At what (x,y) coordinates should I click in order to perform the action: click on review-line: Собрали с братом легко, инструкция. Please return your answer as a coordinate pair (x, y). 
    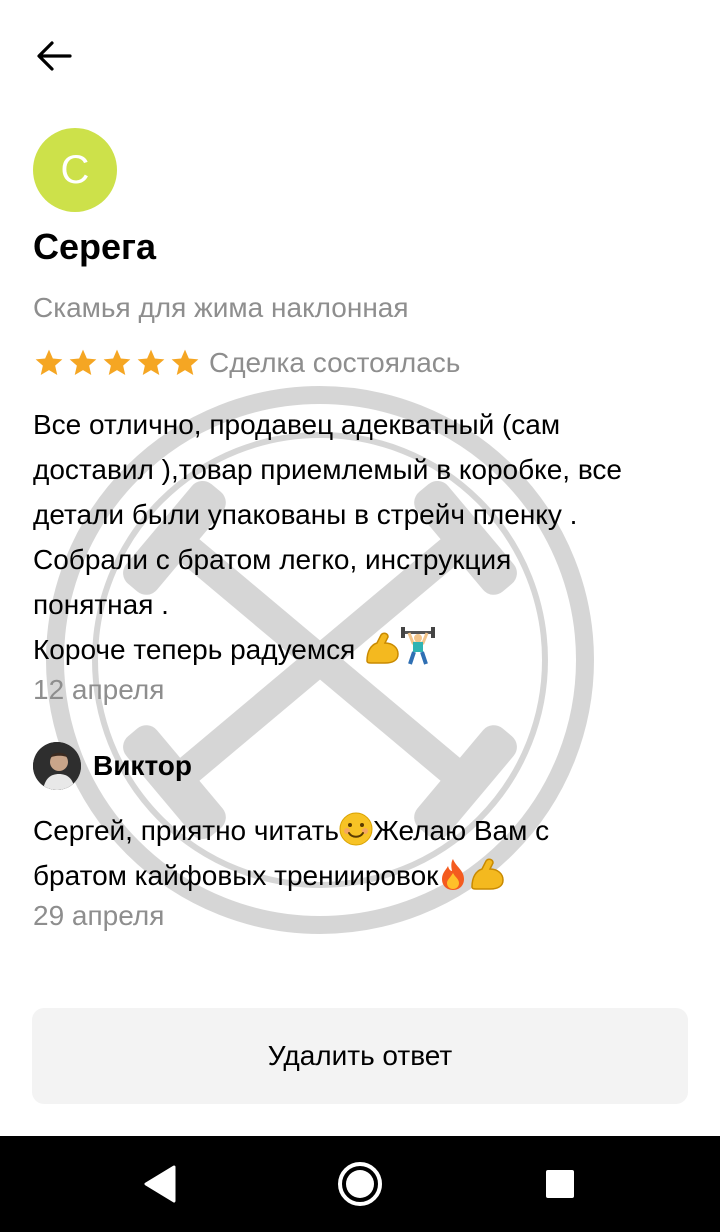
    Looking at the image, I should click on (272, 559).